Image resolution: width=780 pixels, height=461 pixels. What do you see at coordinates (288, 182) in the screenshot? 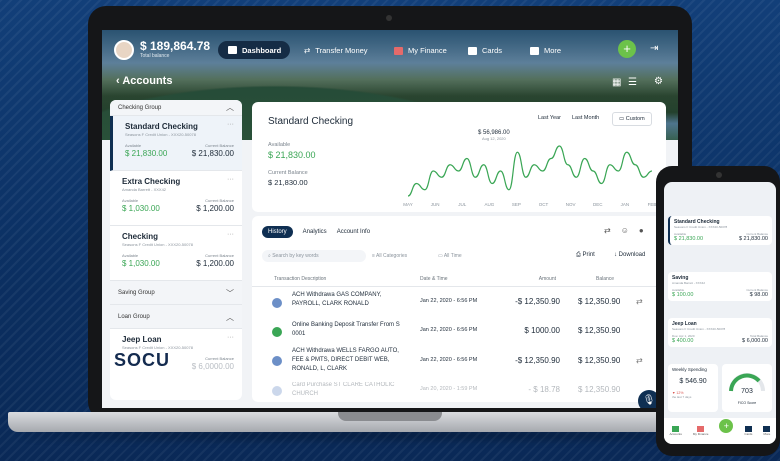
I see `current-amount: $ 21,830.00` at bounding box center [288, 182].